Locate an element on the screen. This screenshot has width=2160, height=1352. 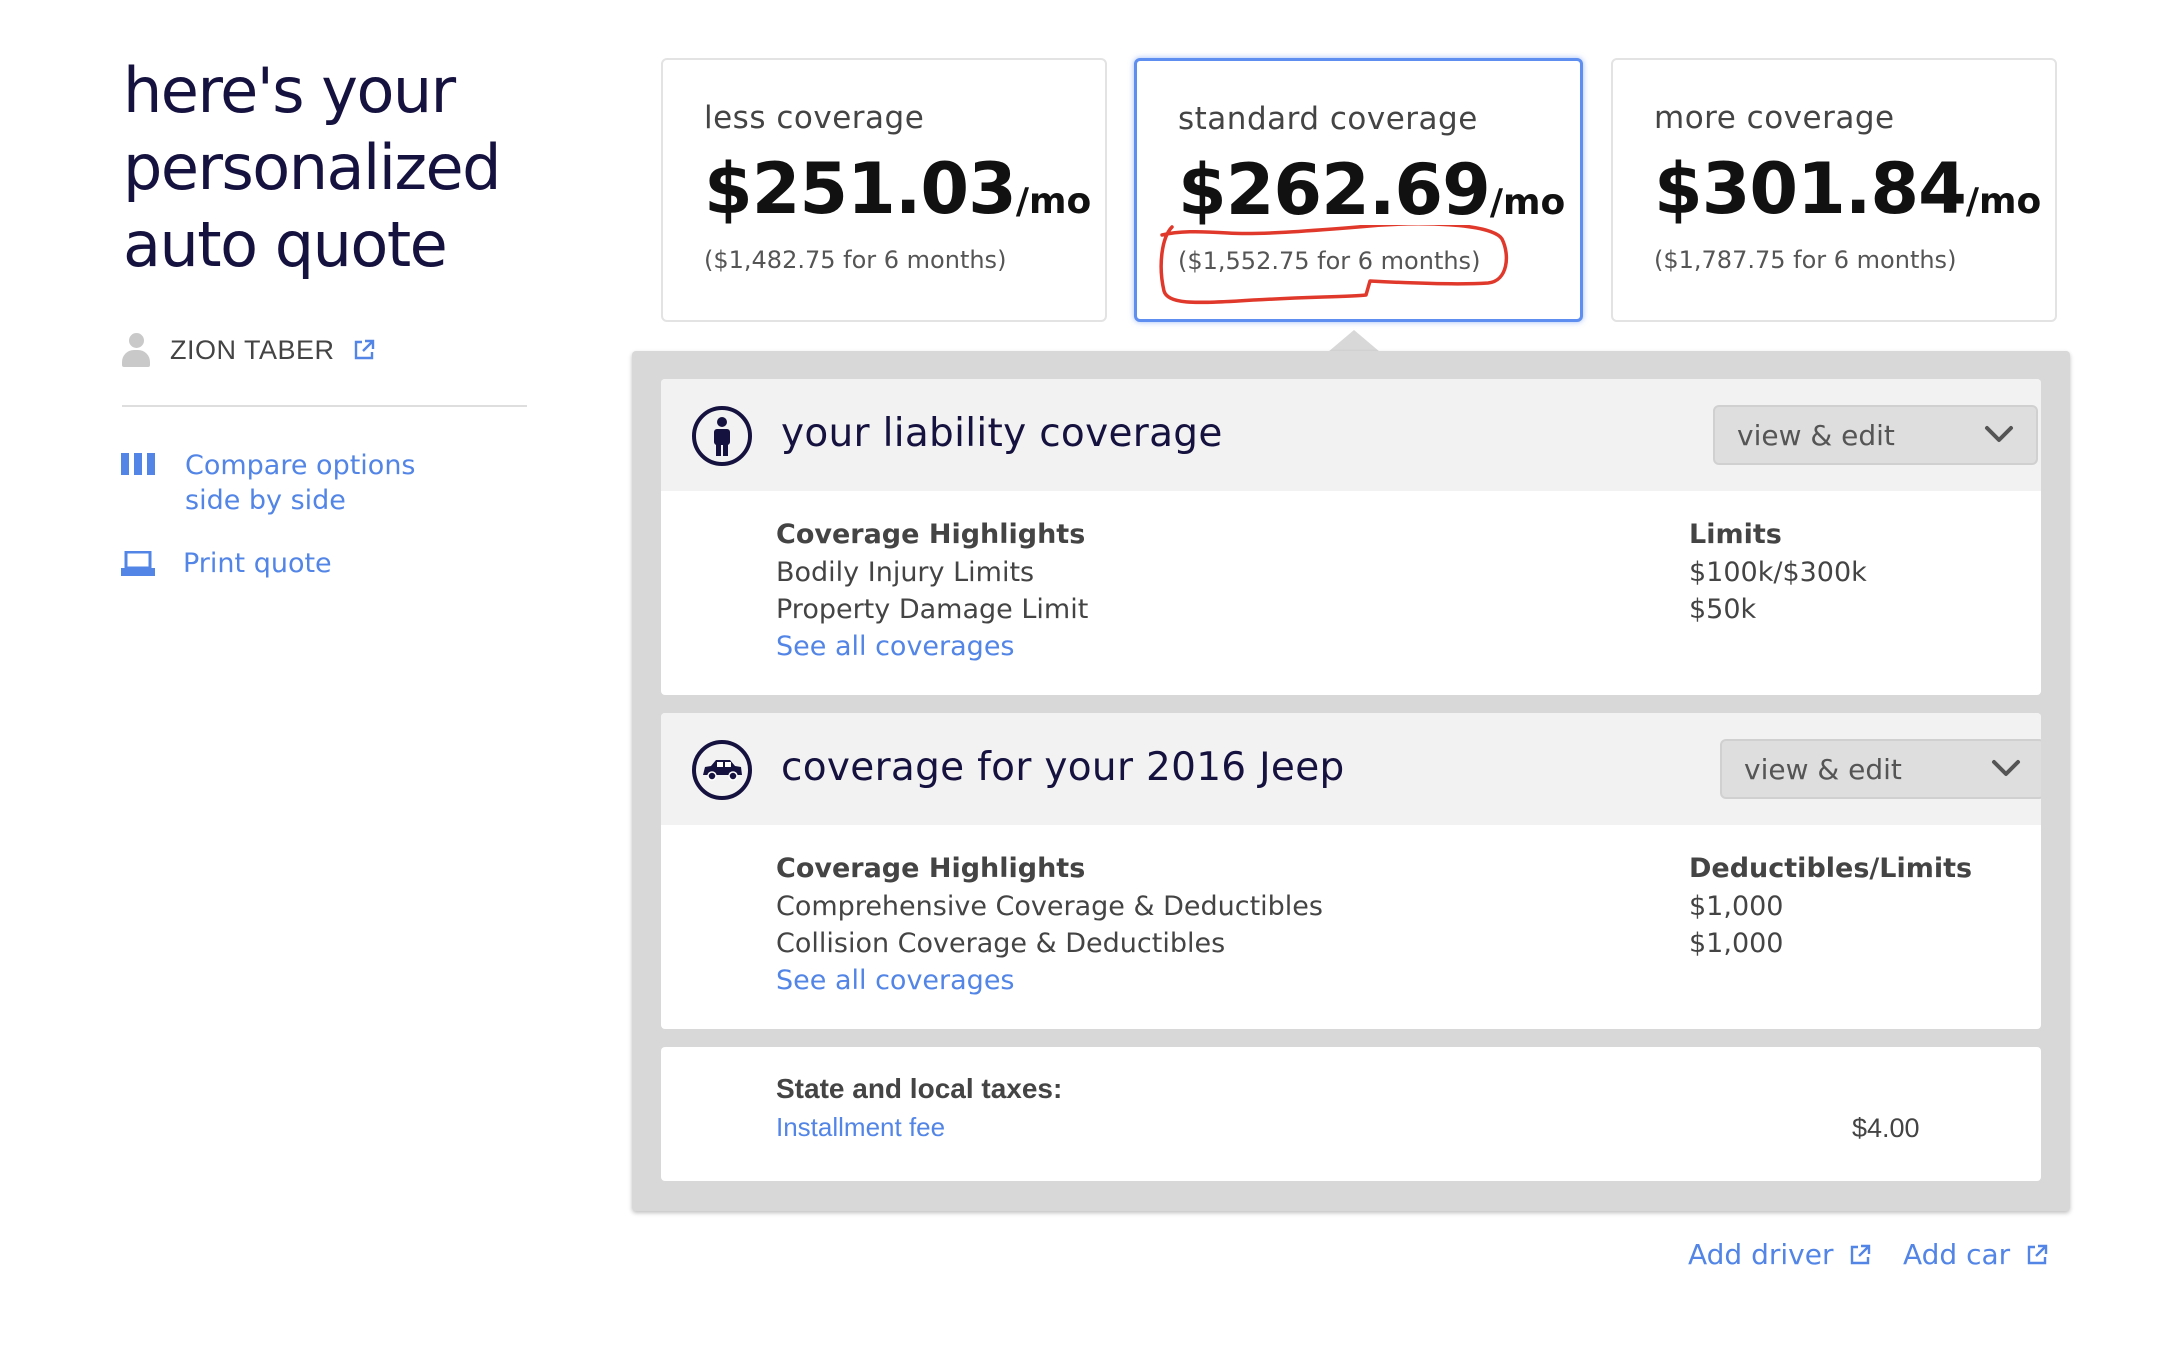
print-quote-label: Print quote is located at coordinates (257, 563).